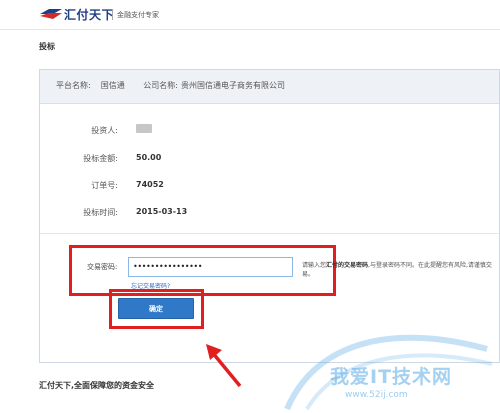 The image size is (500, 413). What do you see at coordinates (162, 211) in the screenshot?
I see `bid-time-value: 2015-03-13` at bounding box center [162, 211].